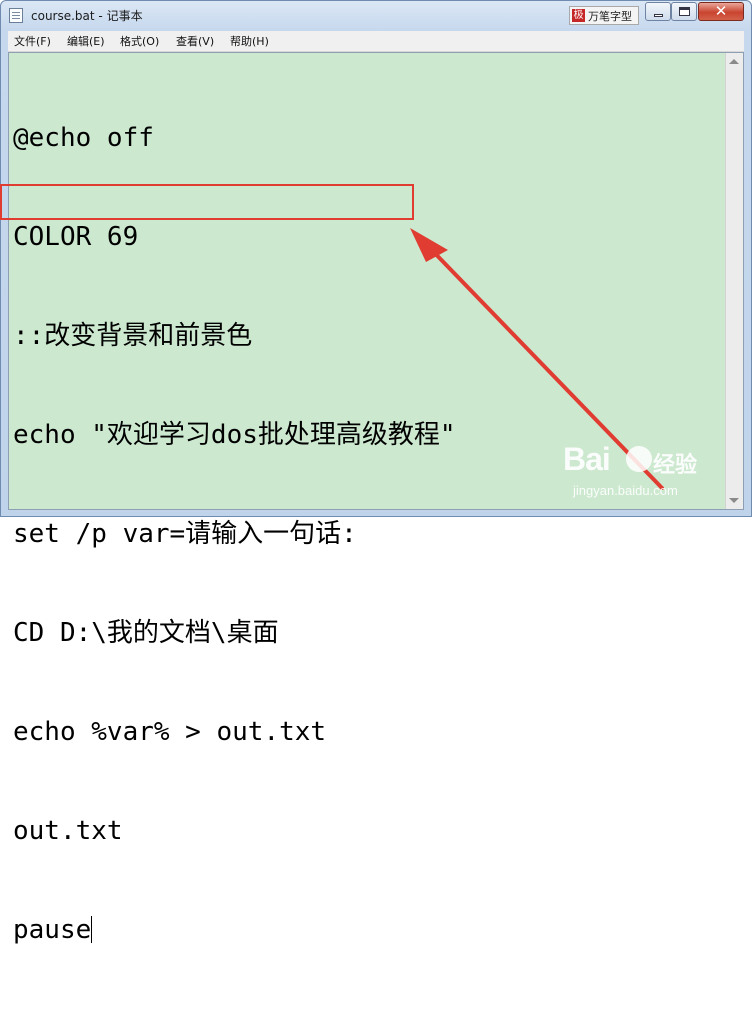 This screenshot has width=752, height=1013. I want to click on code-line: echo %var% > out.txt, so click(170, 732).